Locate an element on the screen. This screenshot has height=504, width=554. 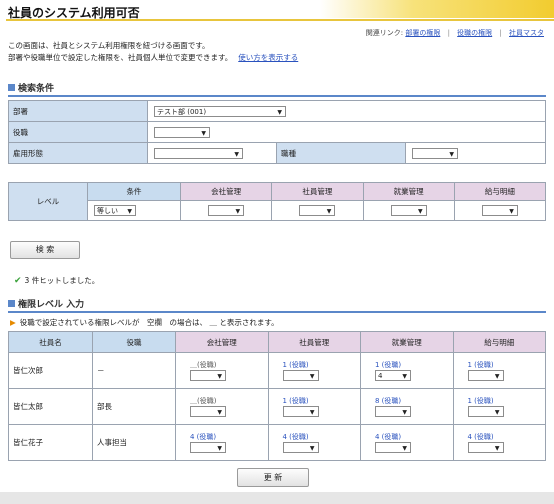
level-row-label: レベル is located at coordinates (48, 201).